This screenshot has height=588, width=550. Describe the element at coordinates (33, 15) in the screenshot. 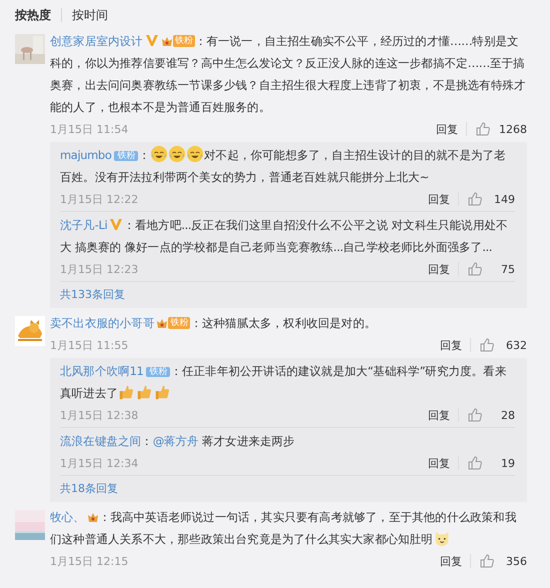

I see `sort-tab: 按热度` at that location.